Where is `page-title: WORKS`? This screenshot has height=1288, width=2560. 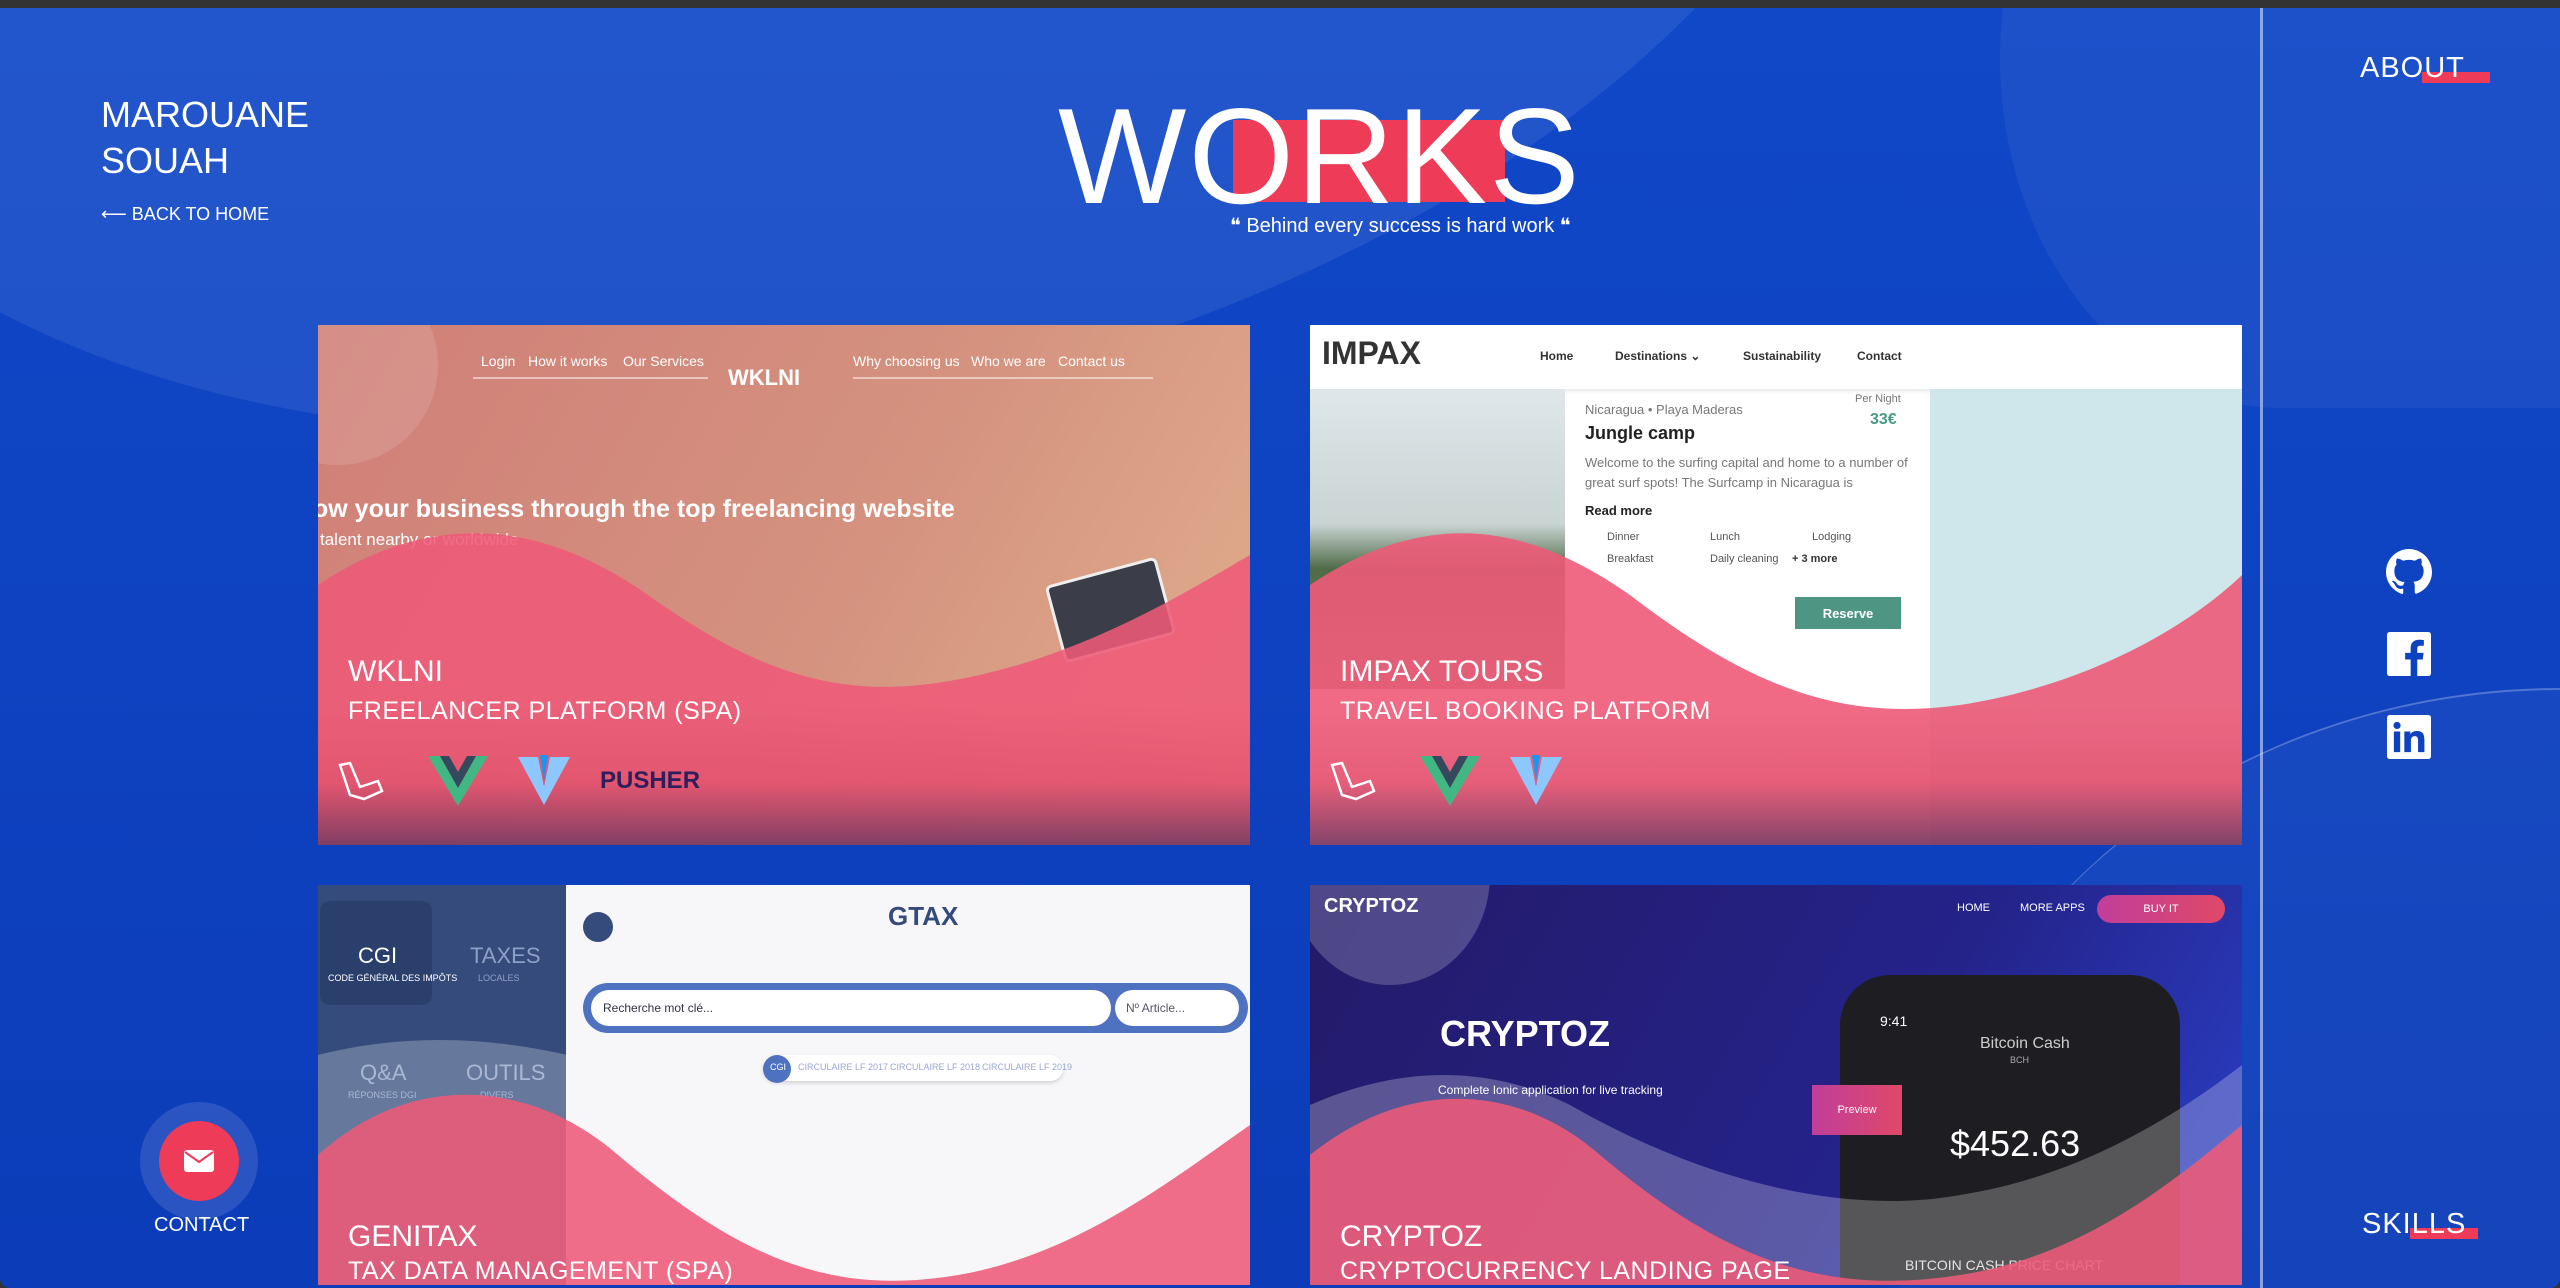
page-title: WORKS is located at coordinates (1320, 156).